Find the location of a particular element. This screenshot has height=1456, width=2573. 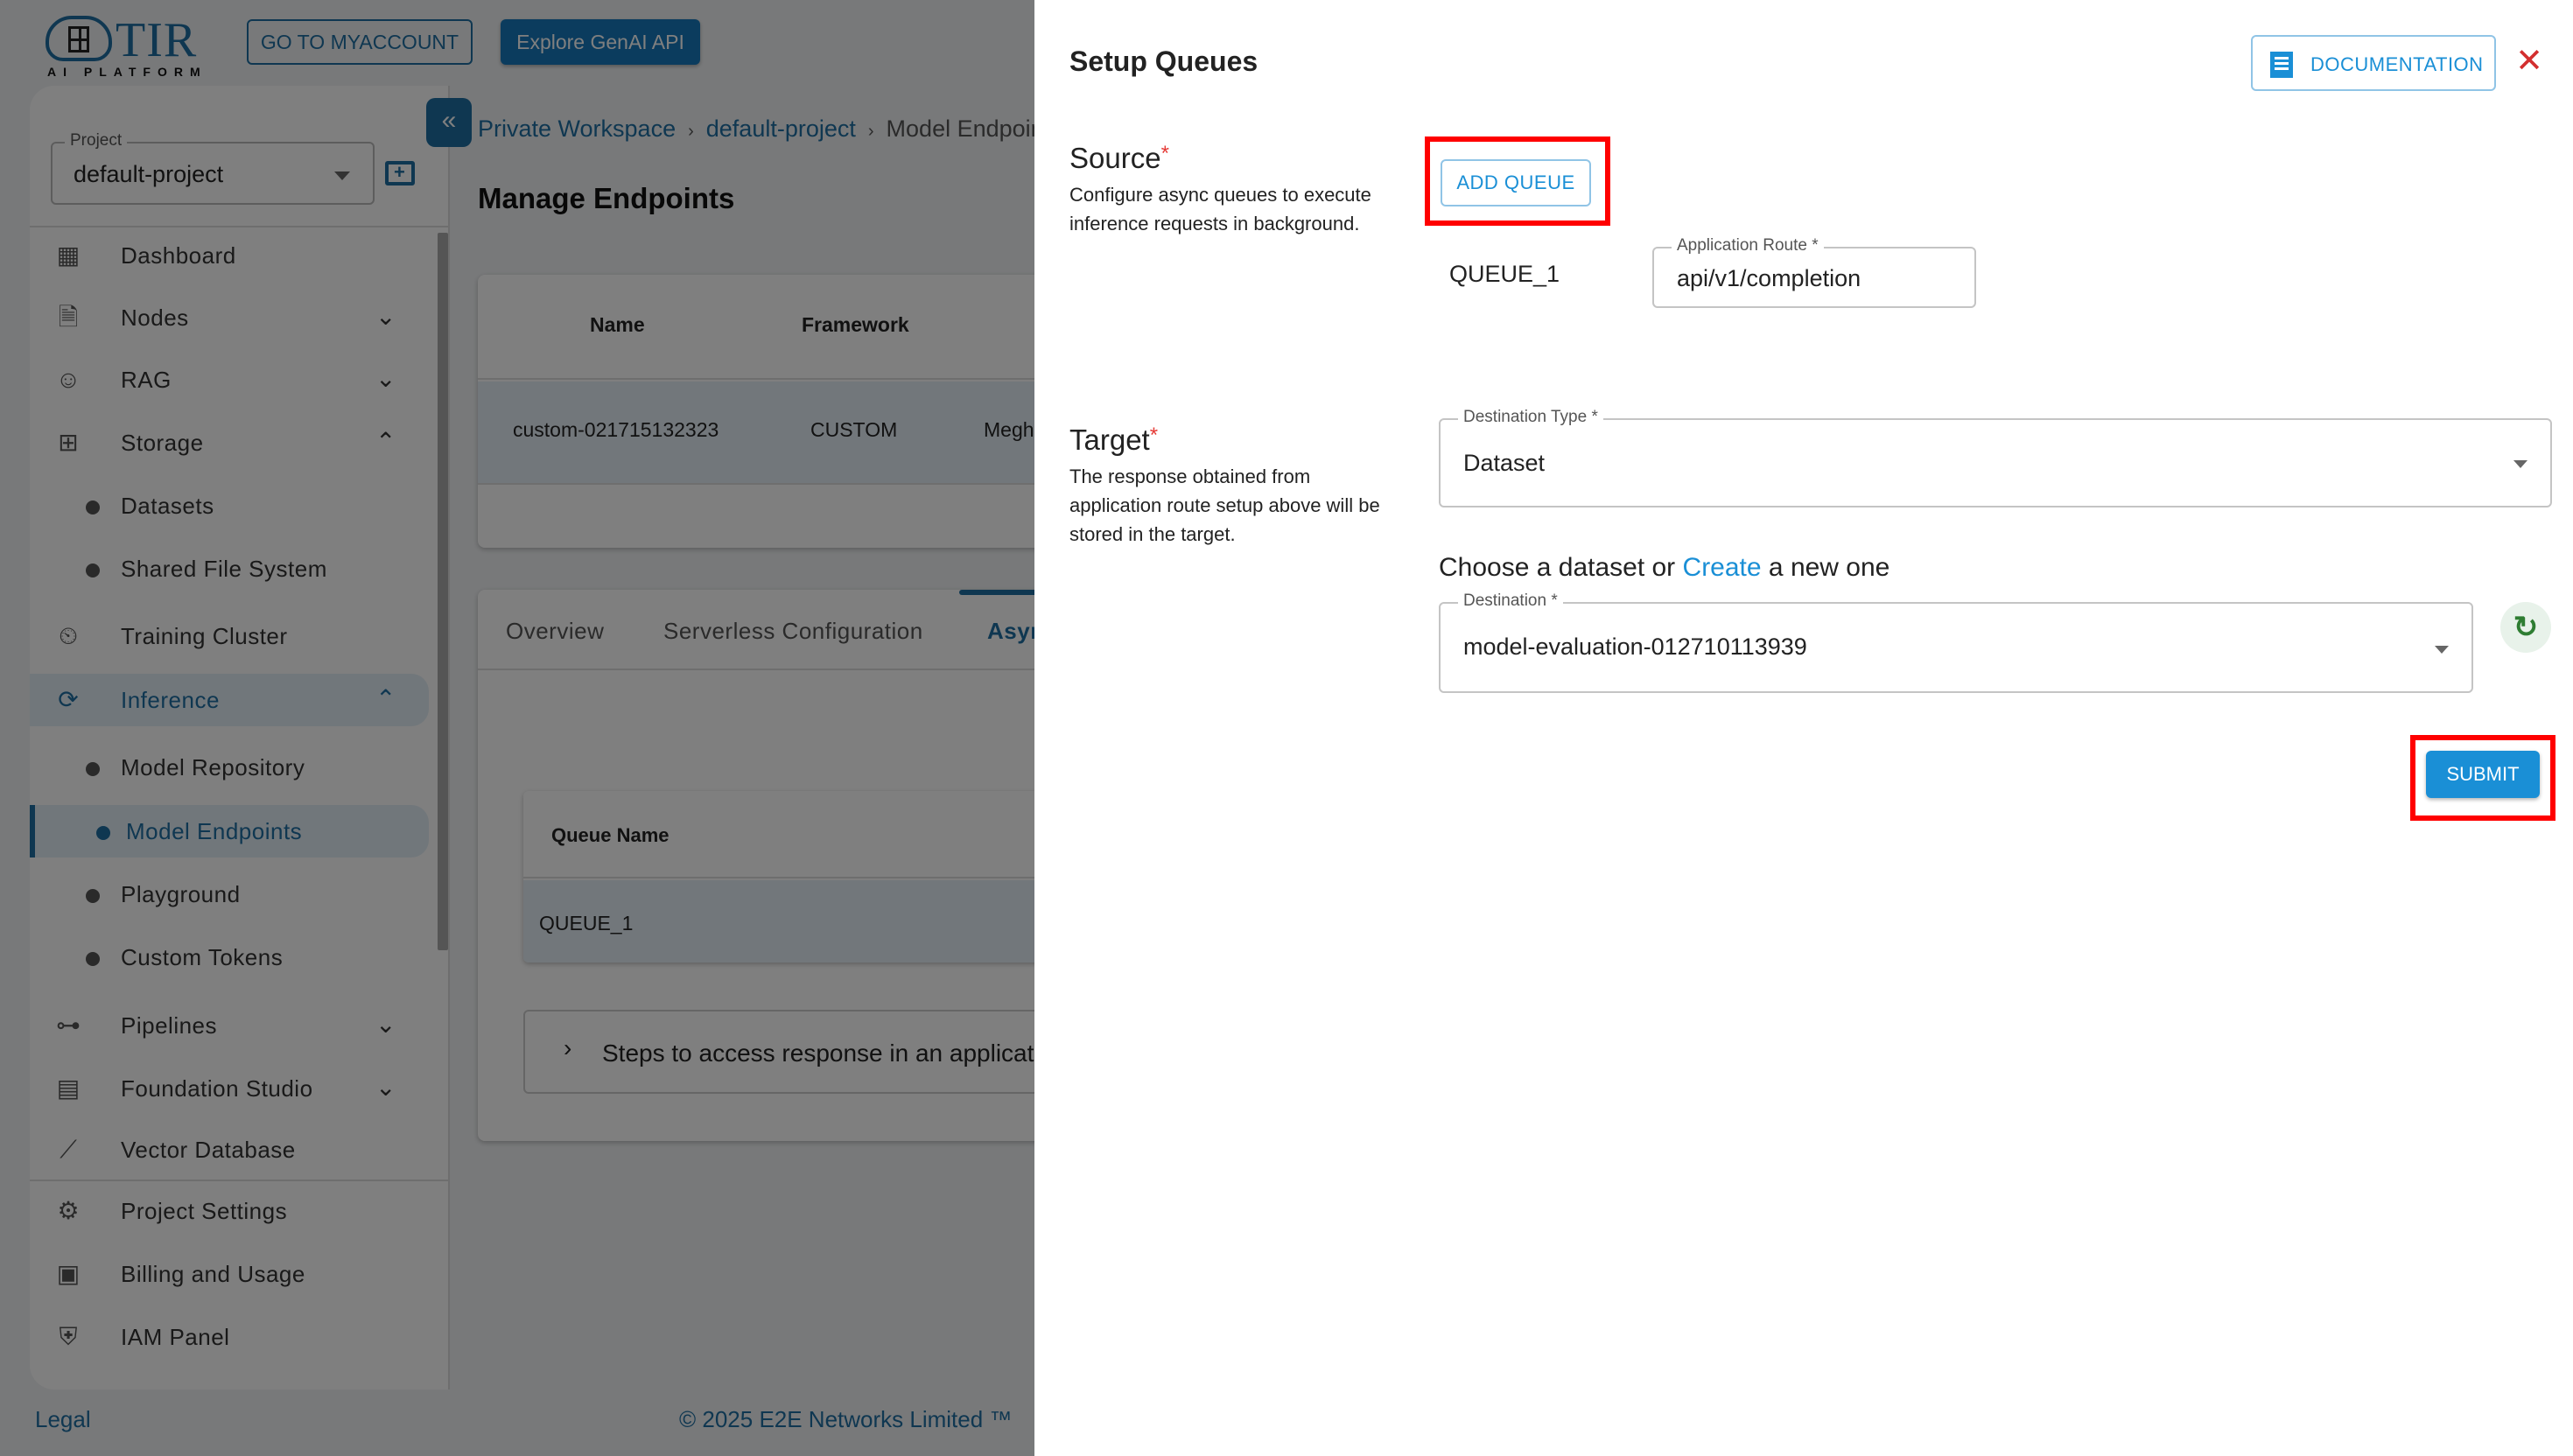

document-icon is located at coordinates (2281, 65).